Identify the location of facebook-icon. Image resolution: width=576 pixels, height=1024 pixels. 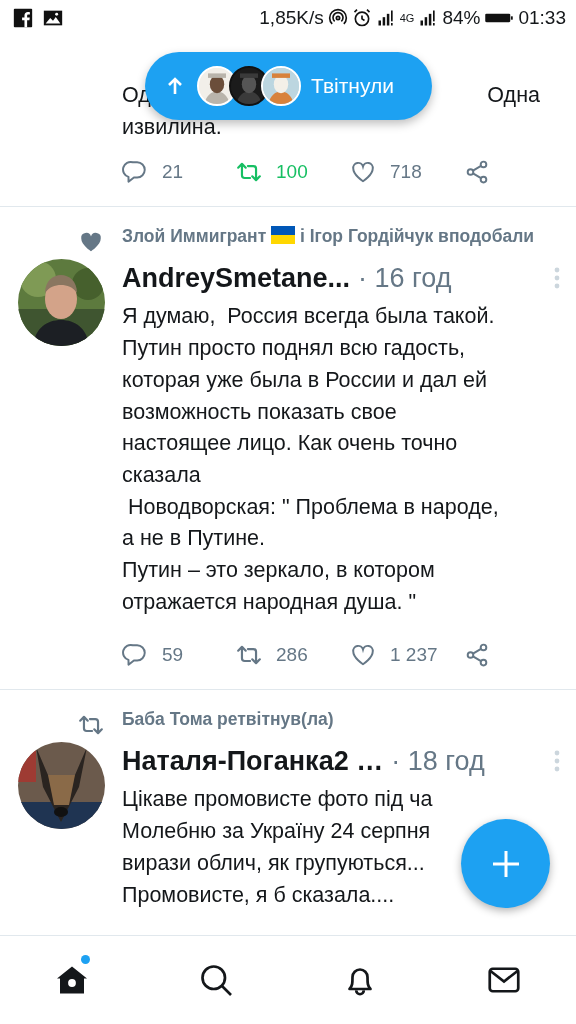
(23, 18).